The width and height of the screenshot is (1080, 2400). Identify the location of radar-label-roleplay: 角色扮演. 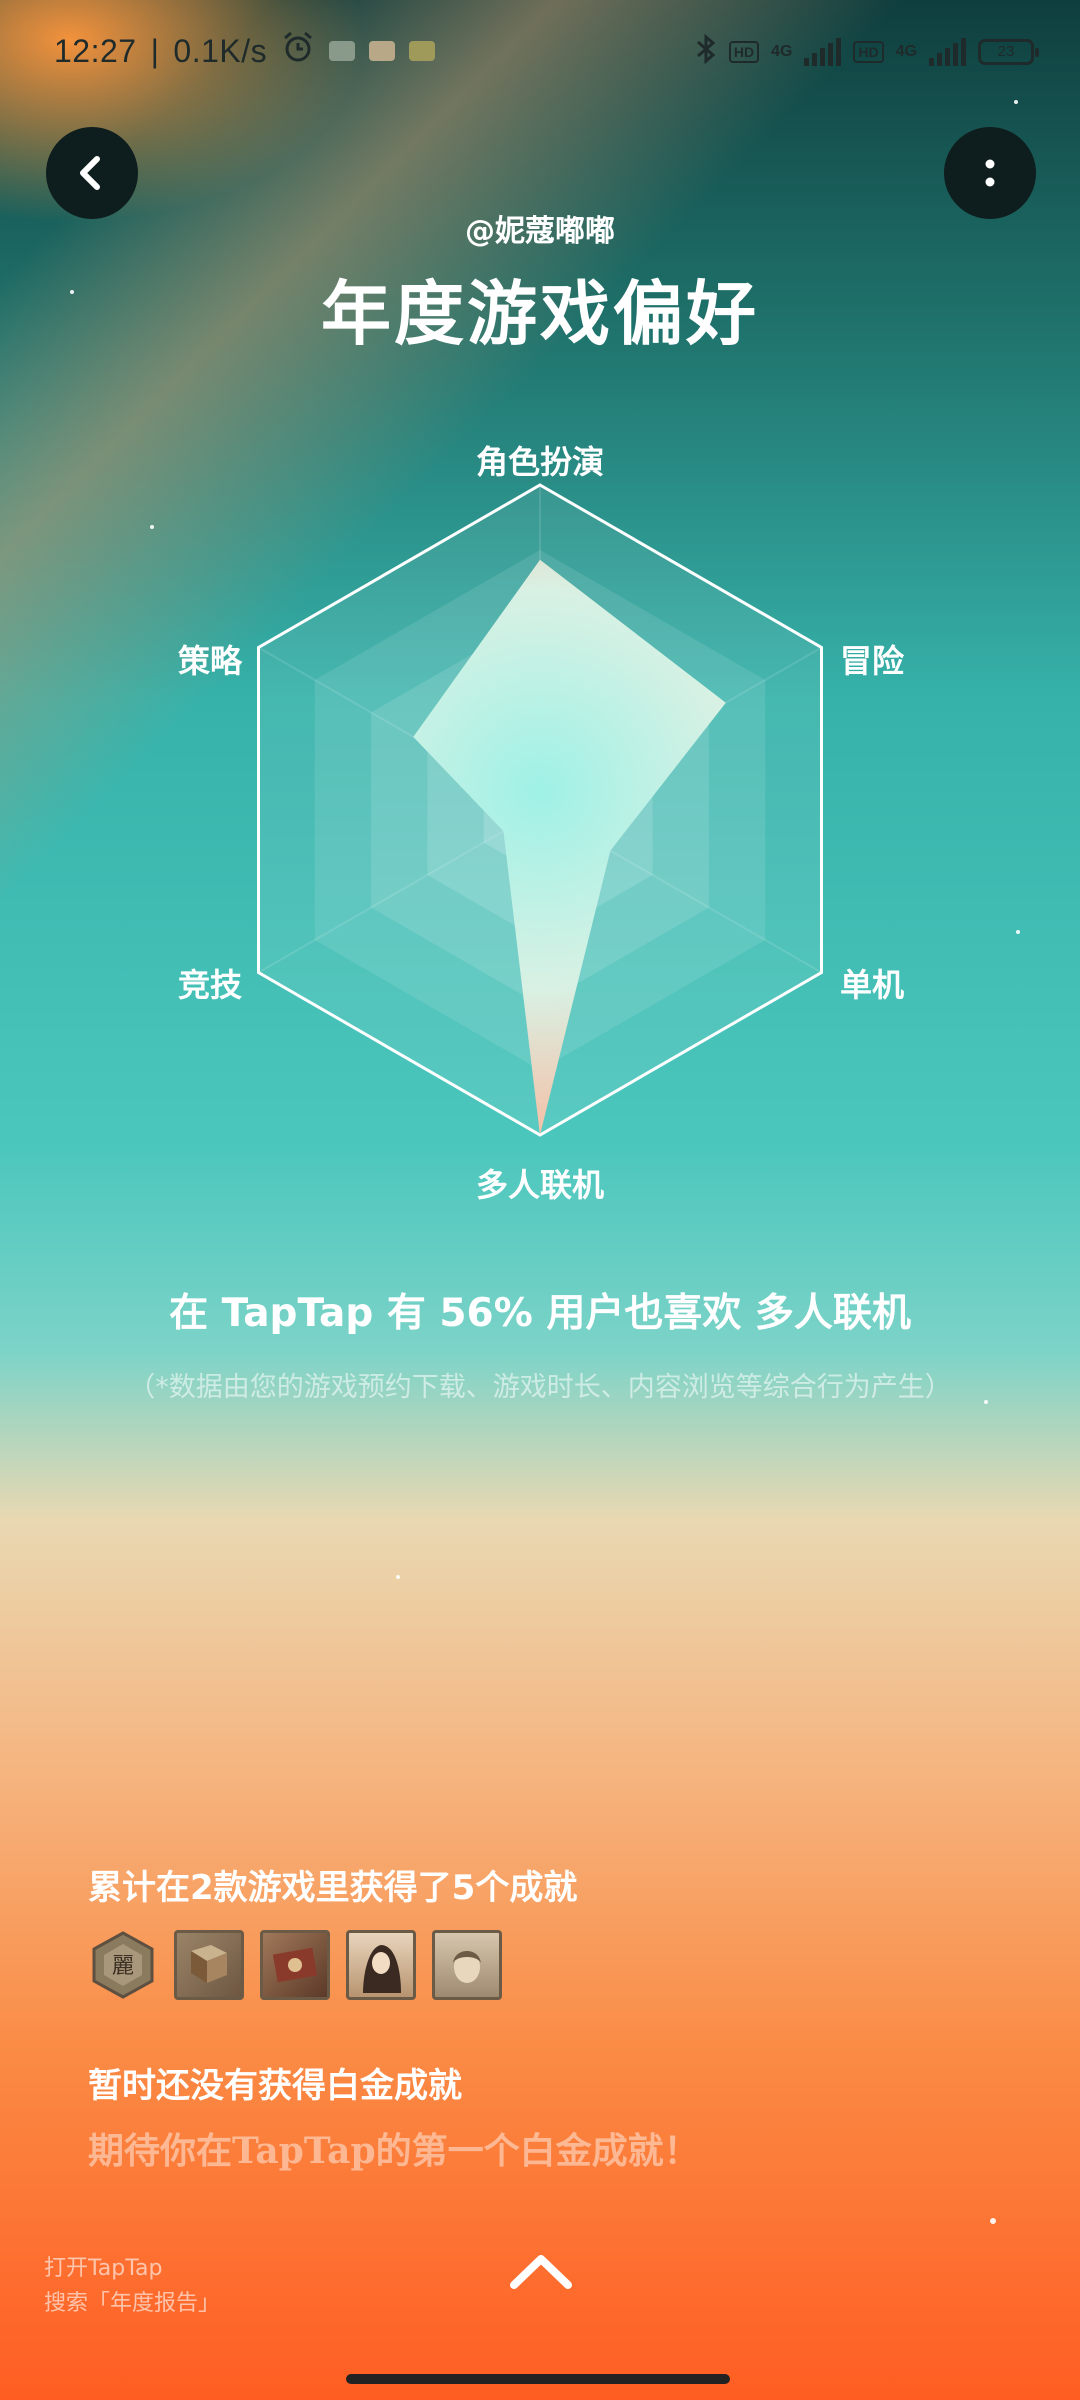
(540, 462).